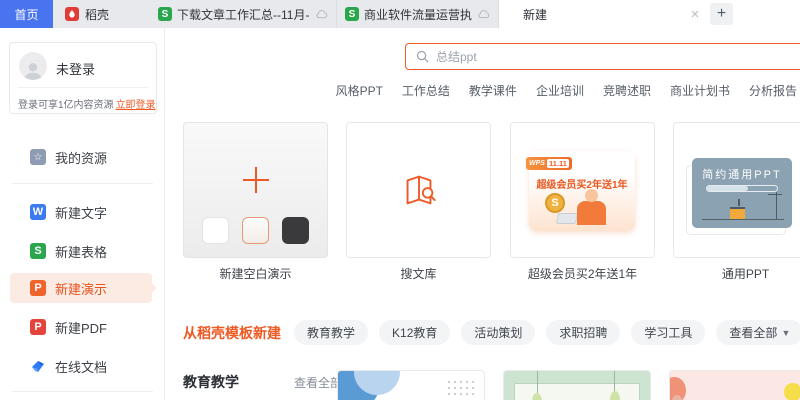 The width and height of the screenshot is (800, 400). Describe the element at coordinates (26, 14) in the screenshot. I see `home-button: 首页` at that location.